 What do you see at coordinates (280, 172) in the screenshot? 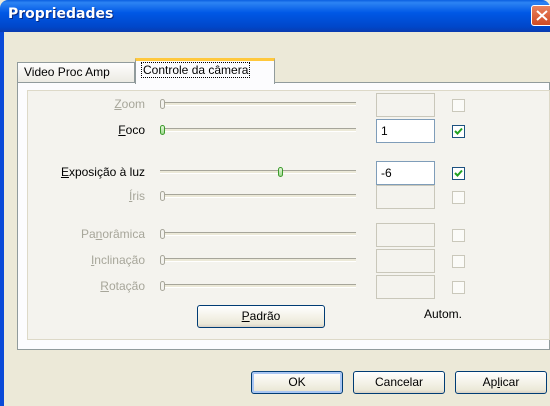
I see `slider-thumb-exposicao` at bounding box center [280, 172].